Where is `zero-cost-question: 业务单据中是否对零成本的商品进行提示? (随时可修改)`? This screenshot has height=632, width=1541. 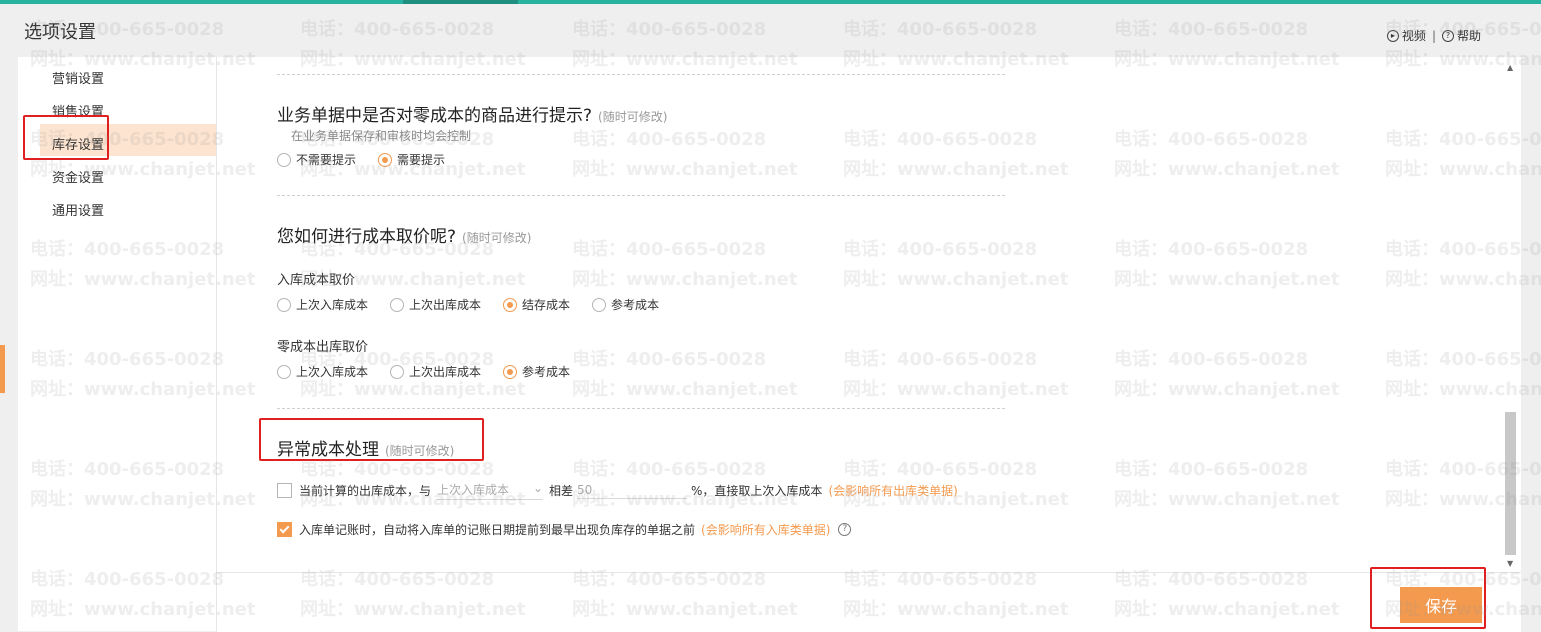
zero-cost-question: 业务单据中是否对零成本的商品进行提示? (随时可修改) is located at coordinates (472, 113).